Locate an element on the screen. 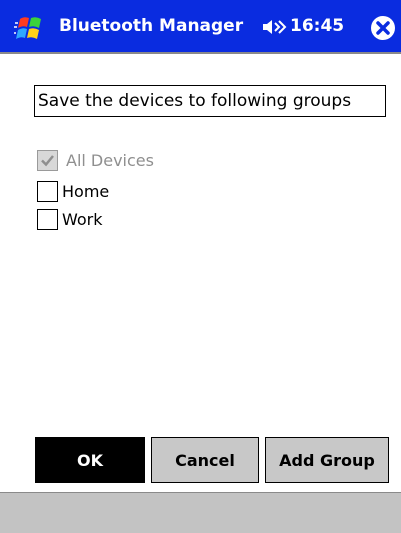 The width and height of the screenshot is (401, 533). group-option-home: Home is located at coordinates (73, 191).